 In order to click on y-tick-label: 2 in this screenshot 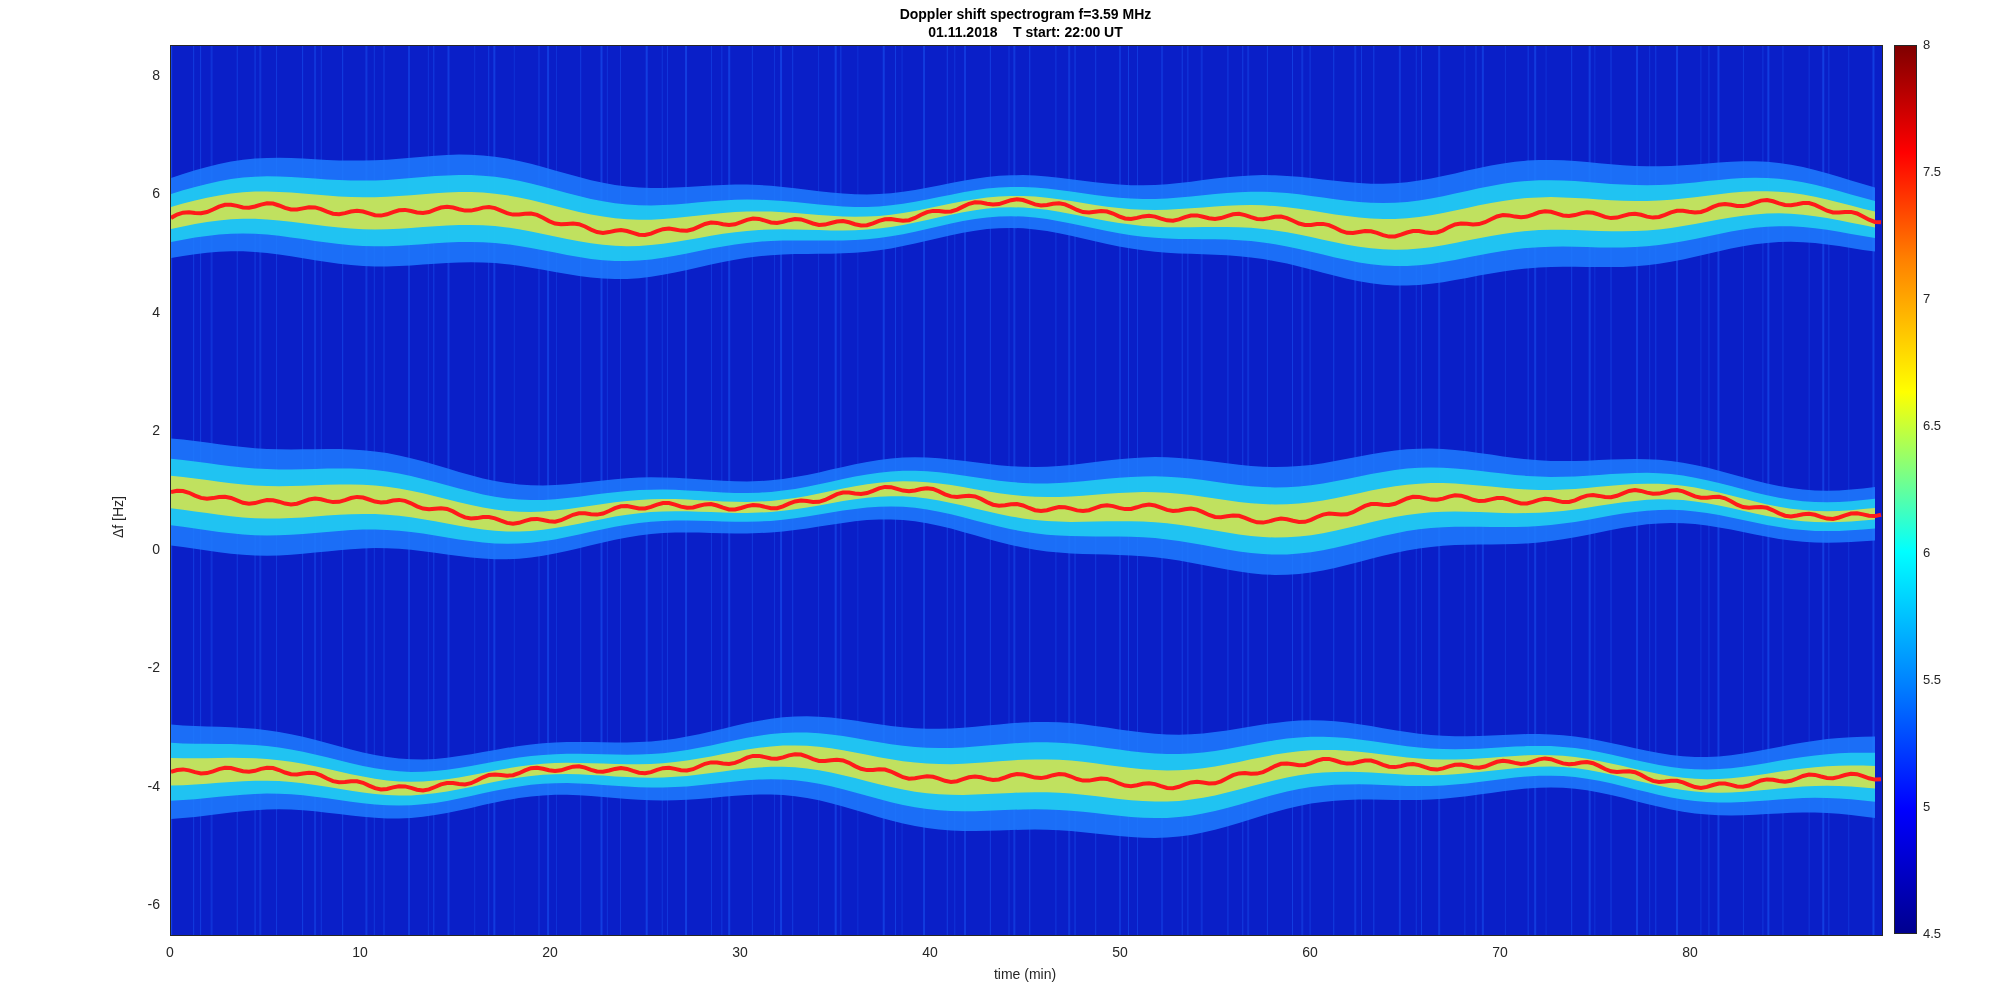, I will do `click(156, 430)`.